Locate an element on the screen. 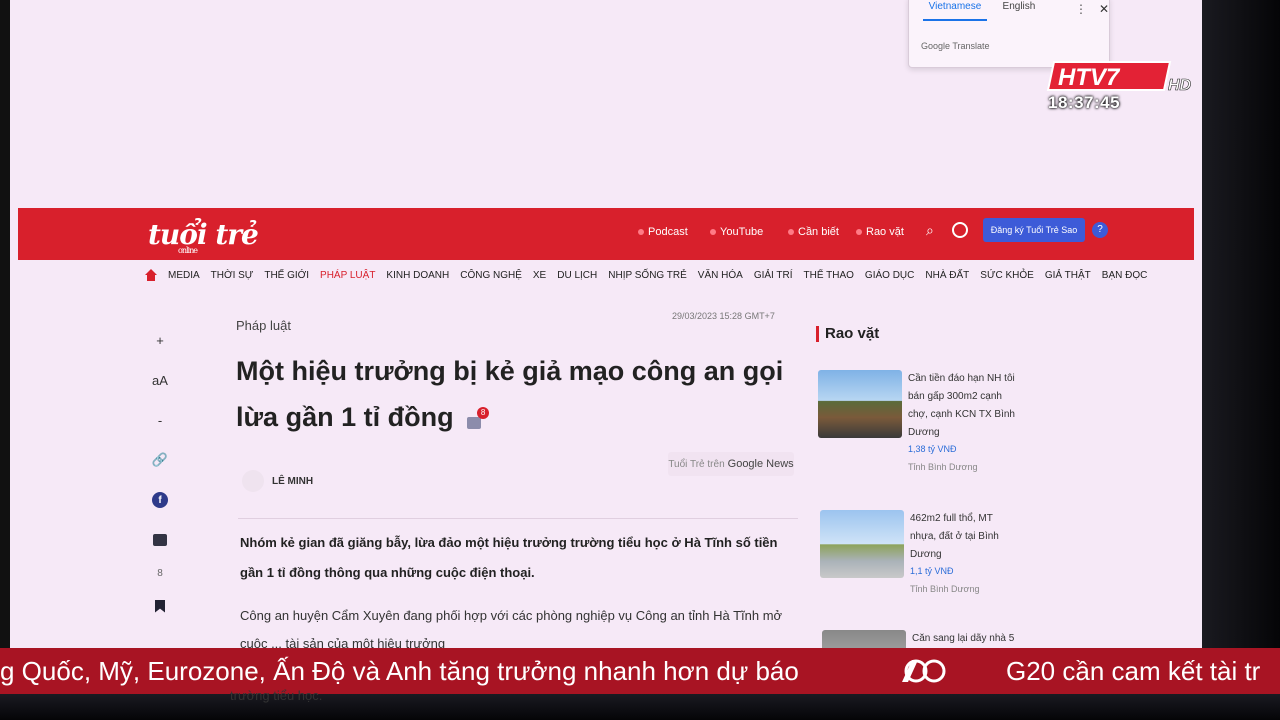 This screenshot has width=1280, height=720. translate-tab-english: English is located at coordinates (1019, 10).